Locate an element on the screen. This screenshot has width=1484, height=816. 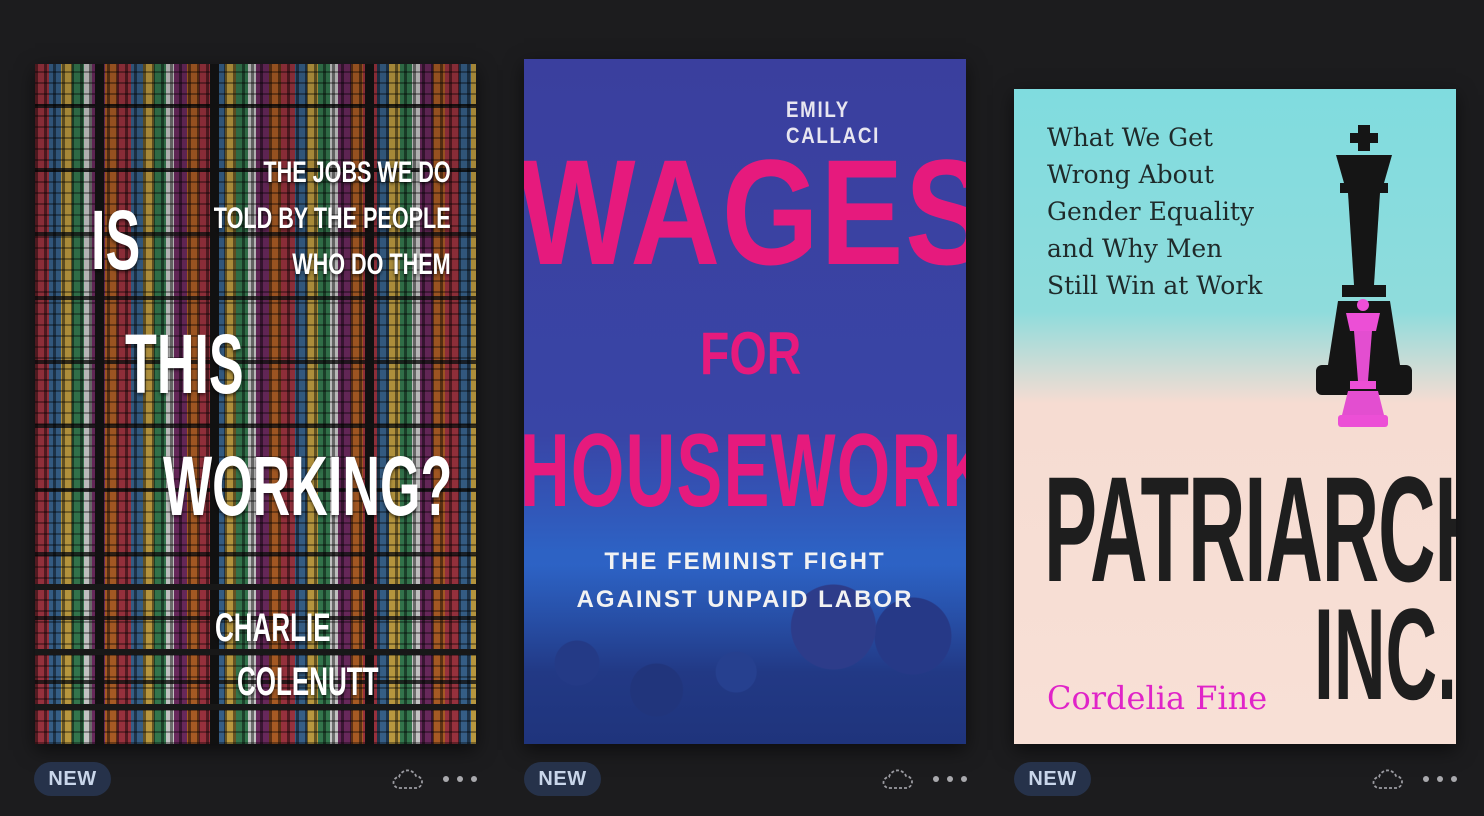
subtitle-line: What We Get is located at coordinates (1130, 137).